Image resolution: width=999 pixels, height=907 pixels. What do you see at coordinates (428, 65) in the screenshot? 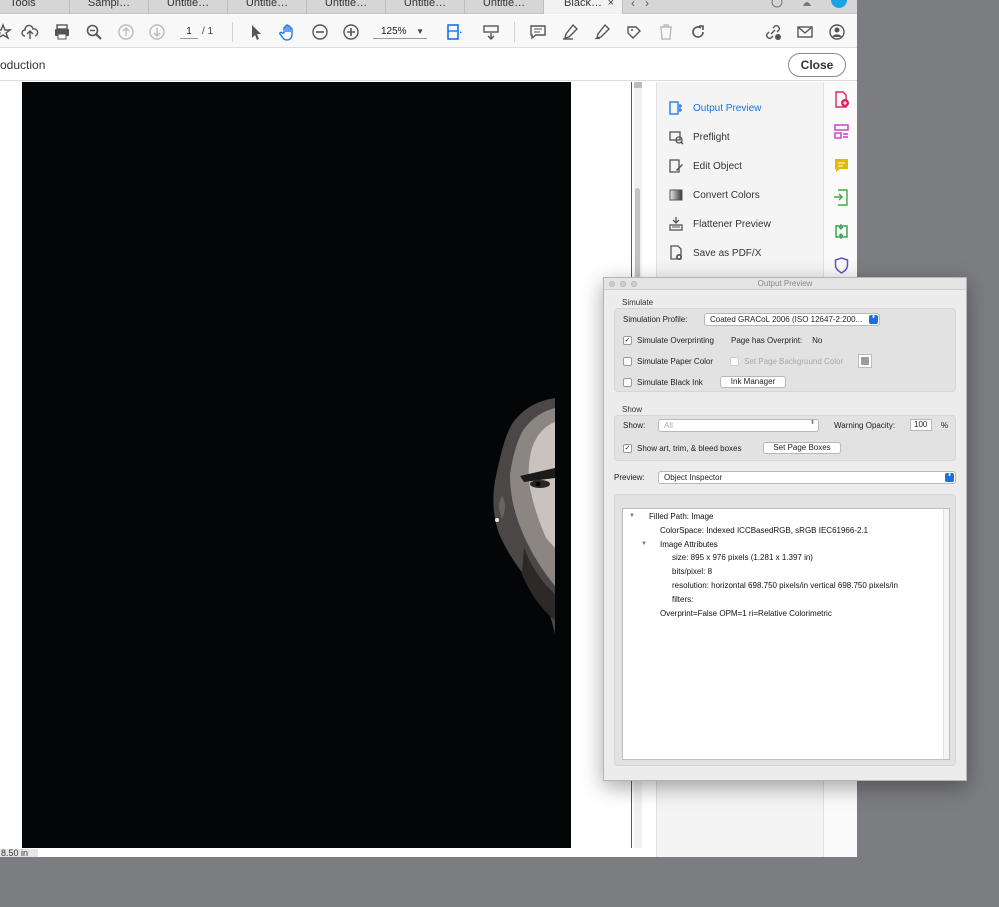
I see `tool-header-bar: oduction` at bounding box center [428, 65].